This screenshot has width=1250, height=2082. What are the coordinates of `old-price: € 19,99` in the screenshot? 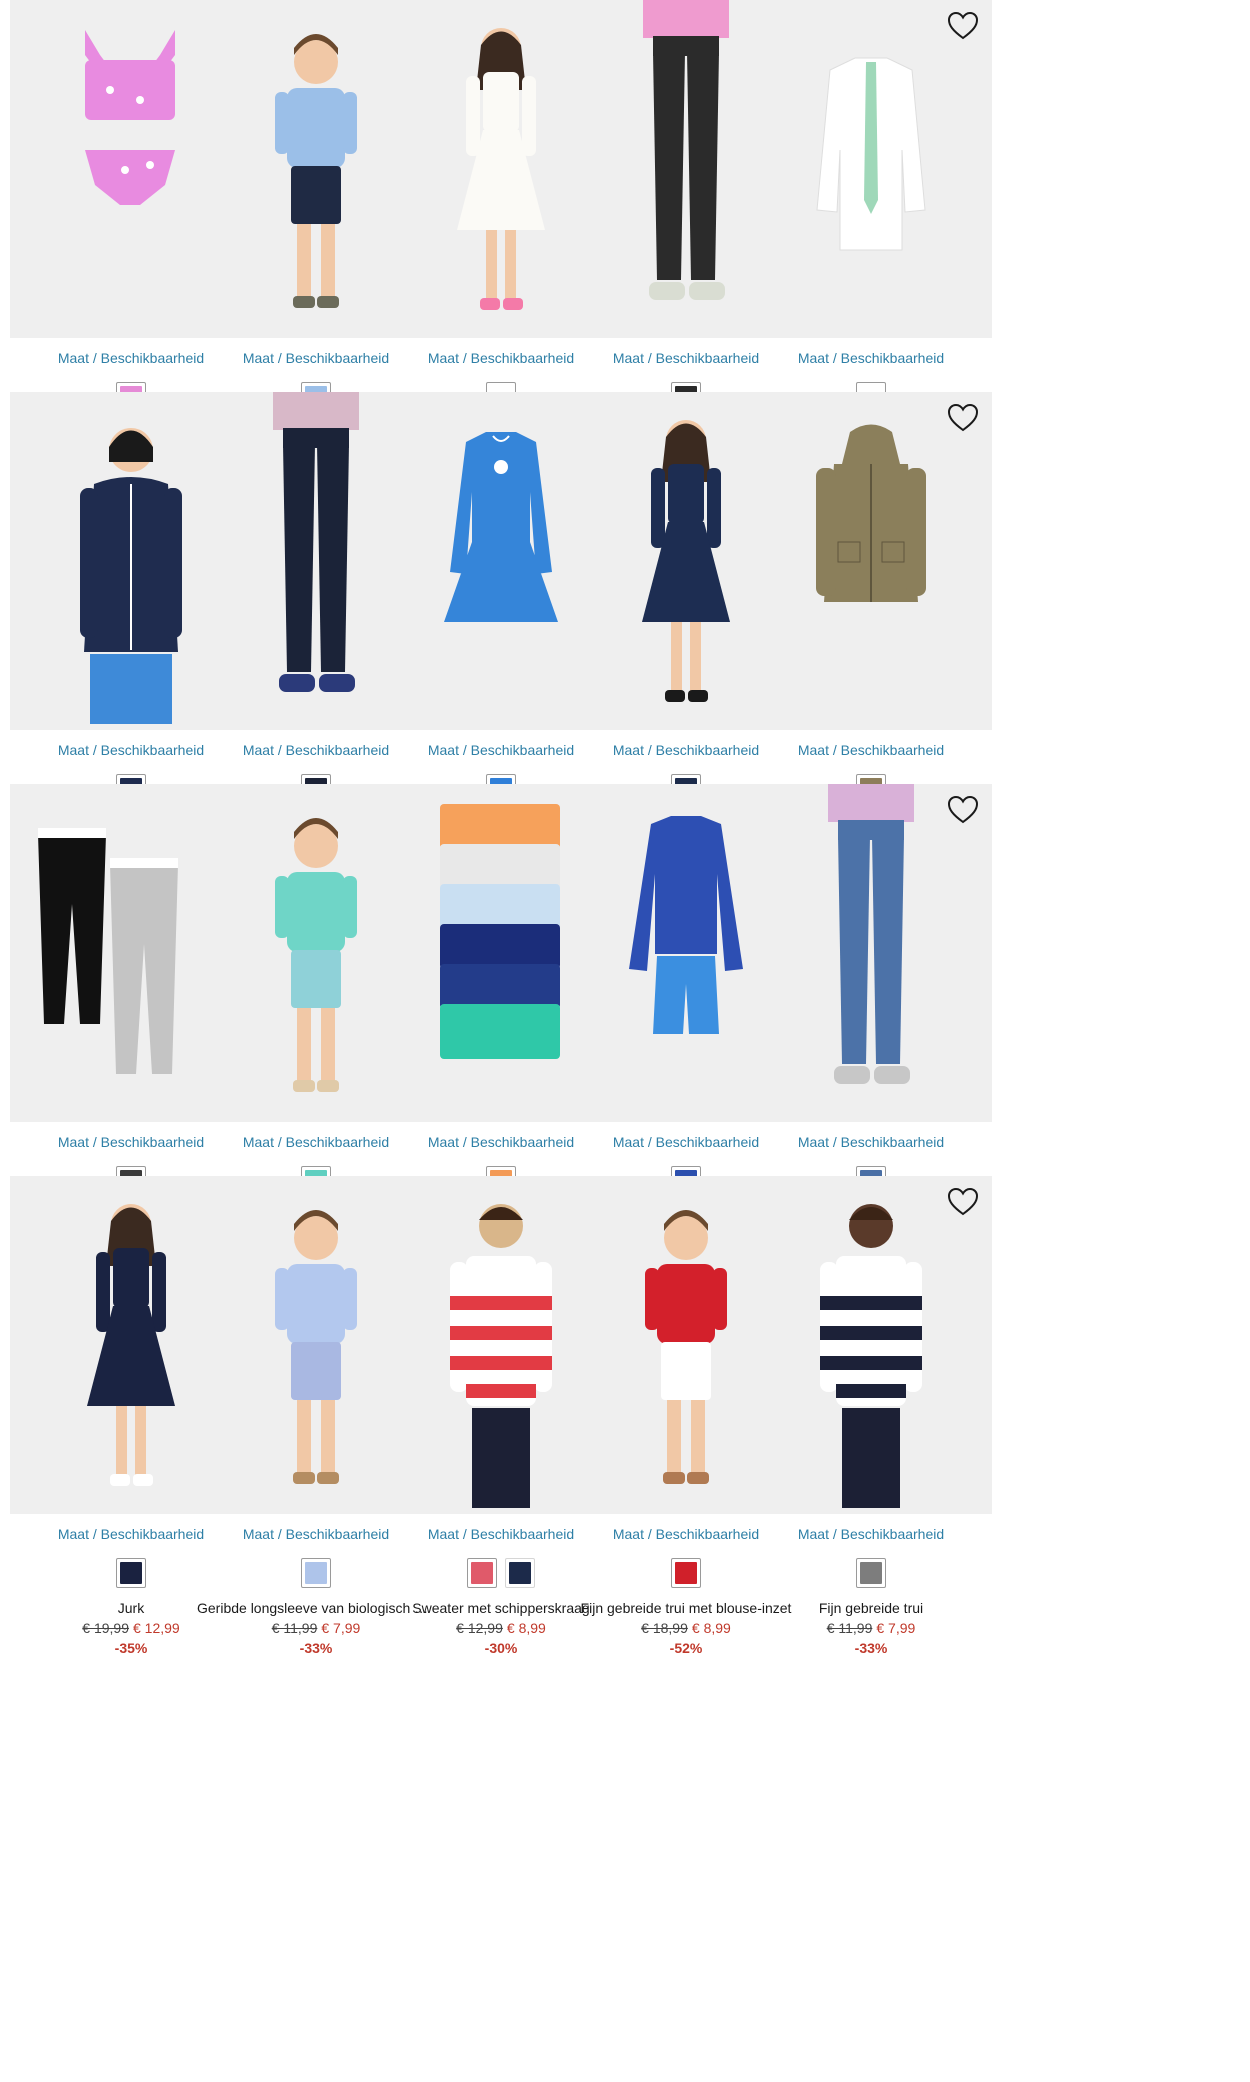 It's located at (105, 1628).